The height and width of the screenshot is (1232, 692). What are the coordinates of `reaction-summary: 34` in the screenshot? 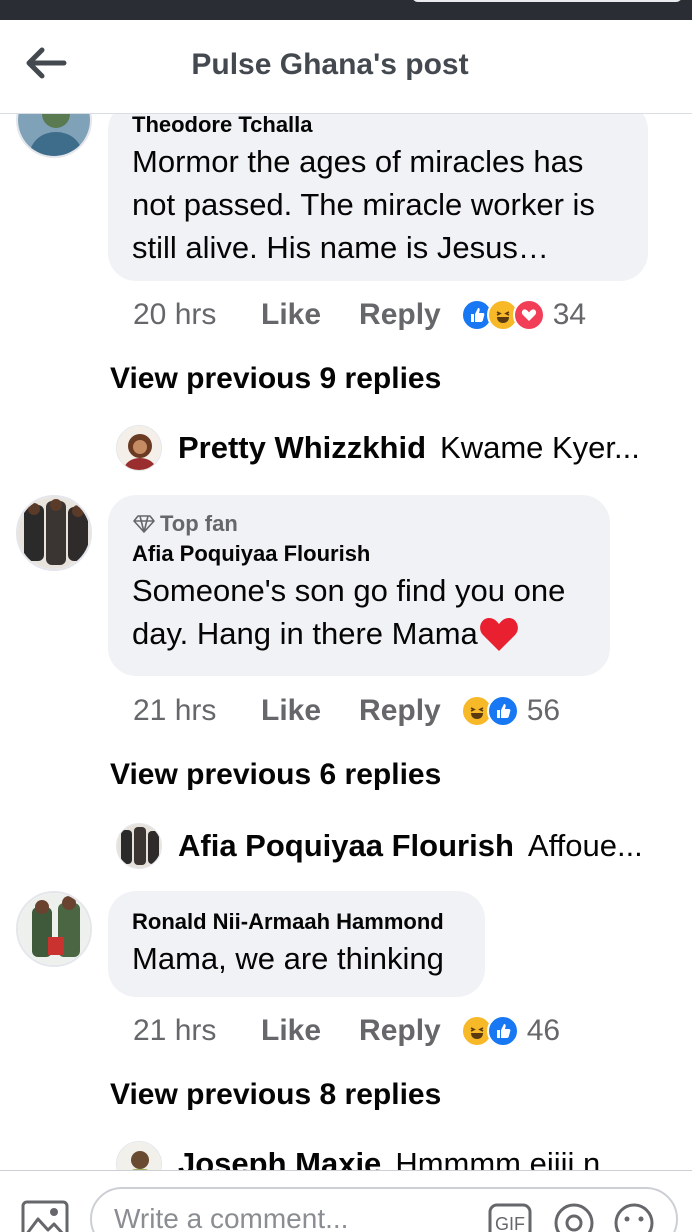 It's located at (523, 315).